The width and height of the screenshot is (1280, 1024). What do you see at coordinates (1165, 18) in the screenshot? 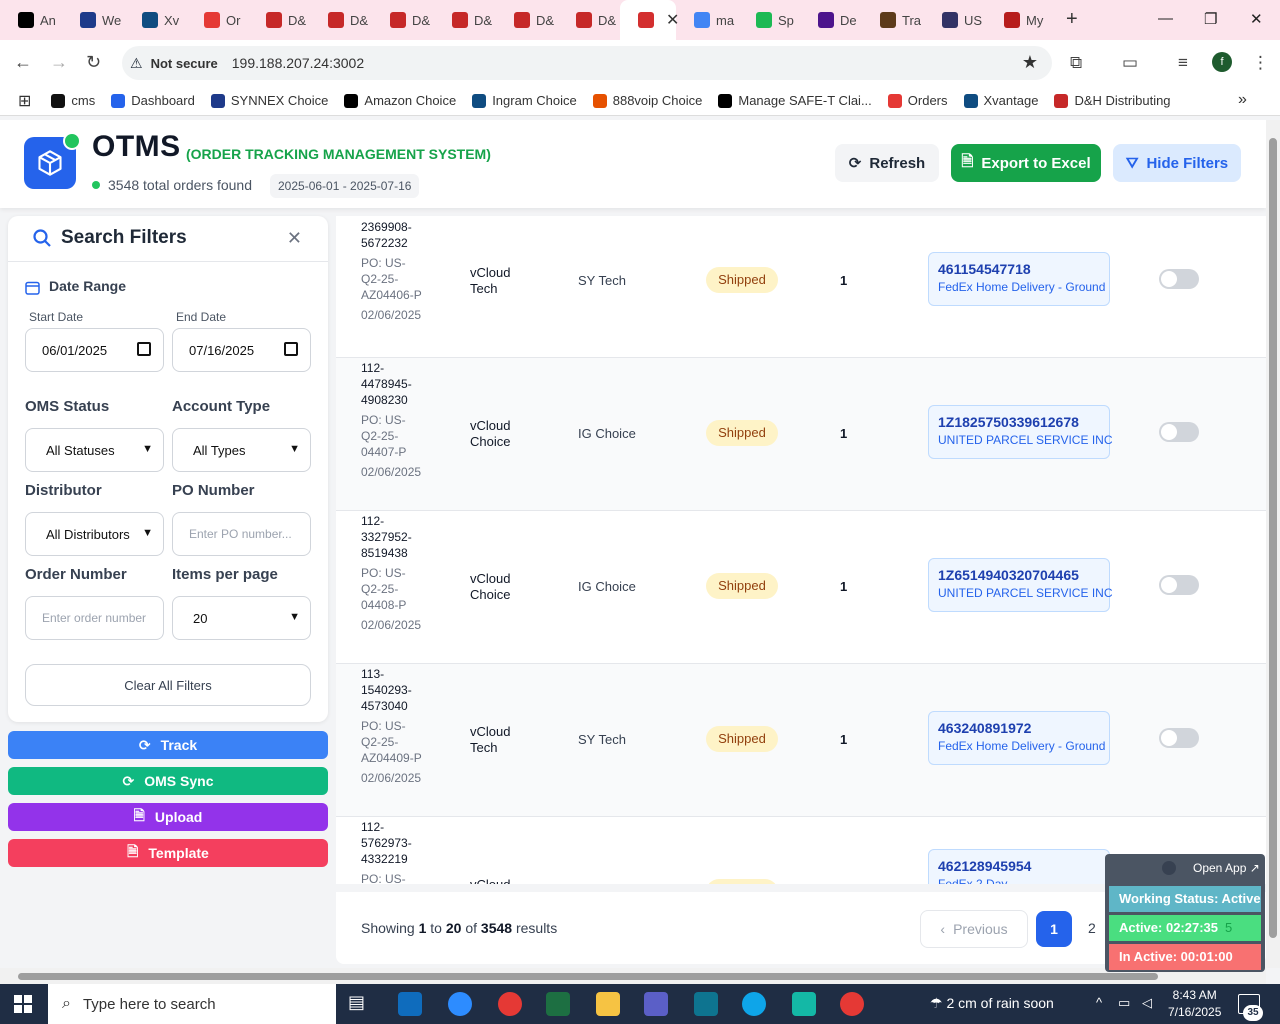
I see `minimize-icon: —` at bounding box center [1165, 18].